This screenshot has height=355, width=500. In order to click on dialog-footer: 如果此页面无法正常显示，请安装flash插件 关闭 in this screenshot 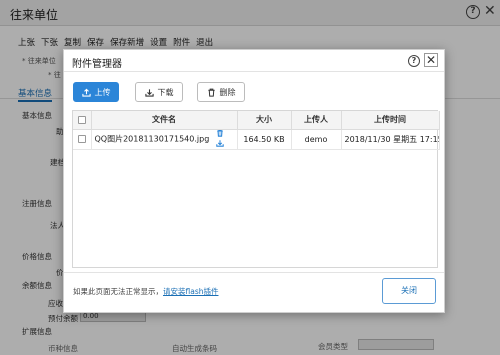, I will do `click(254, 292)`.